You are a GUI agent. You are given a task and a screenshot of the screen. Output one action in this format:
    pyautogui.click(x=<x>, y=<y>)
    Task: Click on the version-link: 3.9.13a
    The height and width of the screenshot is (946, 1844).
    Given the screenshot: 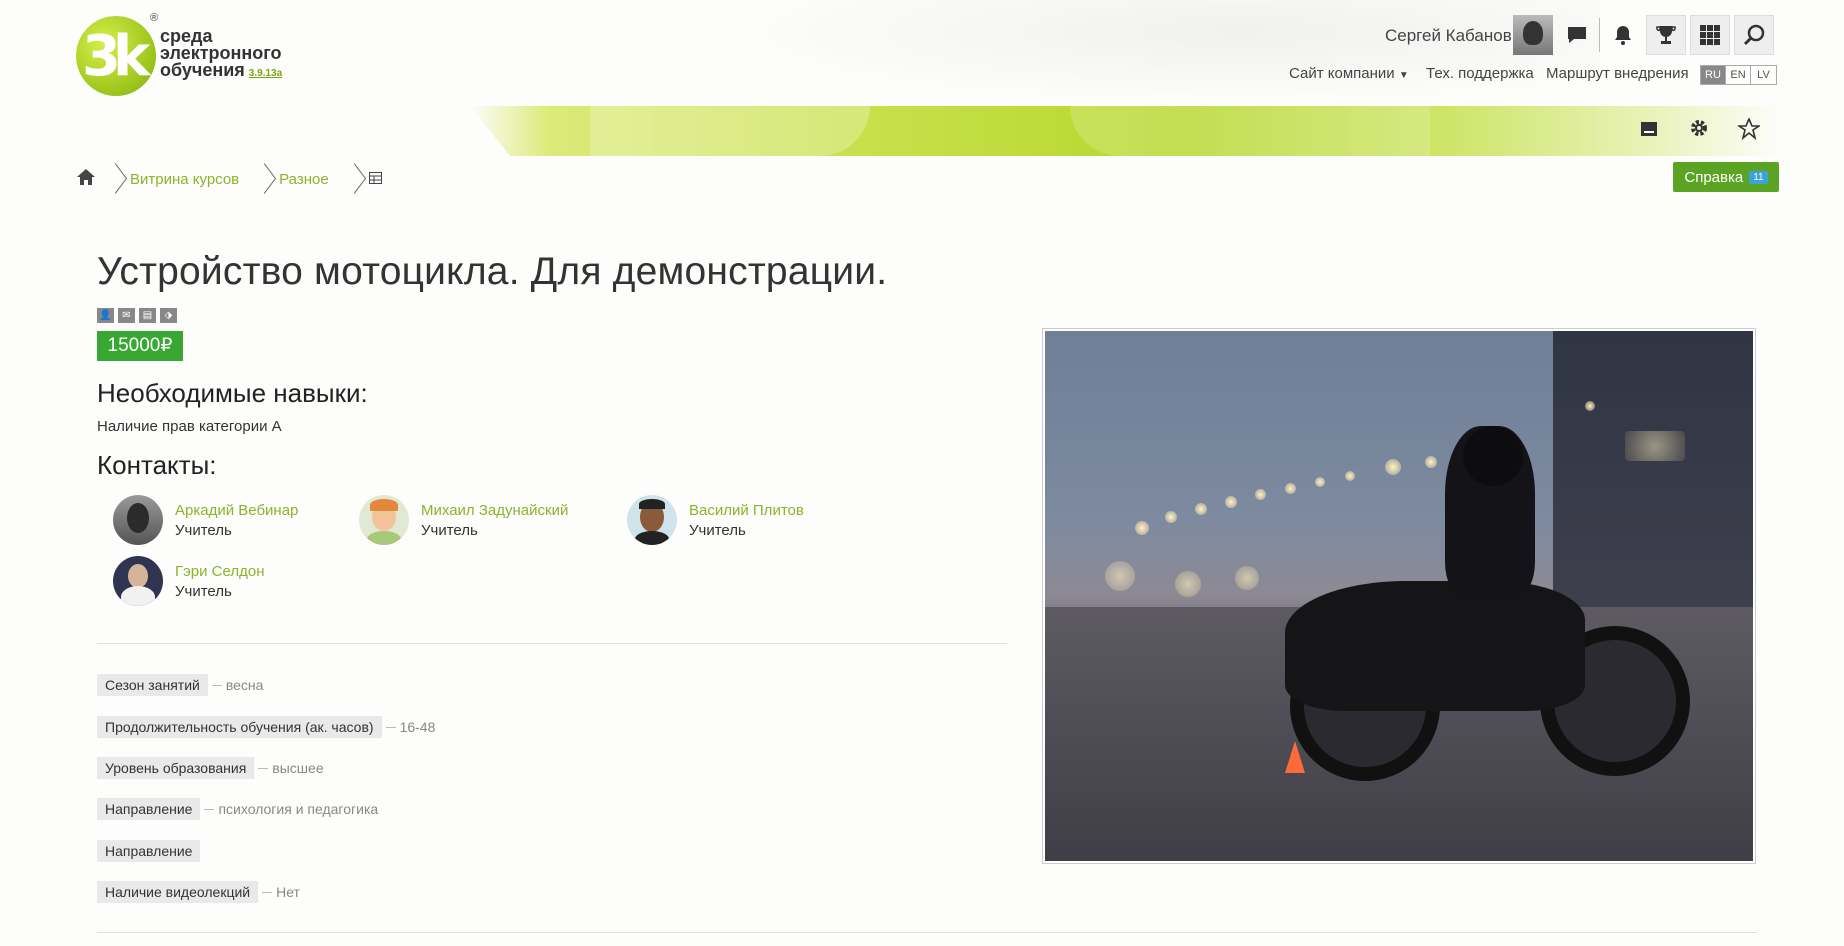 What is the action you would take?
    pyautogui.click(x=265, y=73)
    